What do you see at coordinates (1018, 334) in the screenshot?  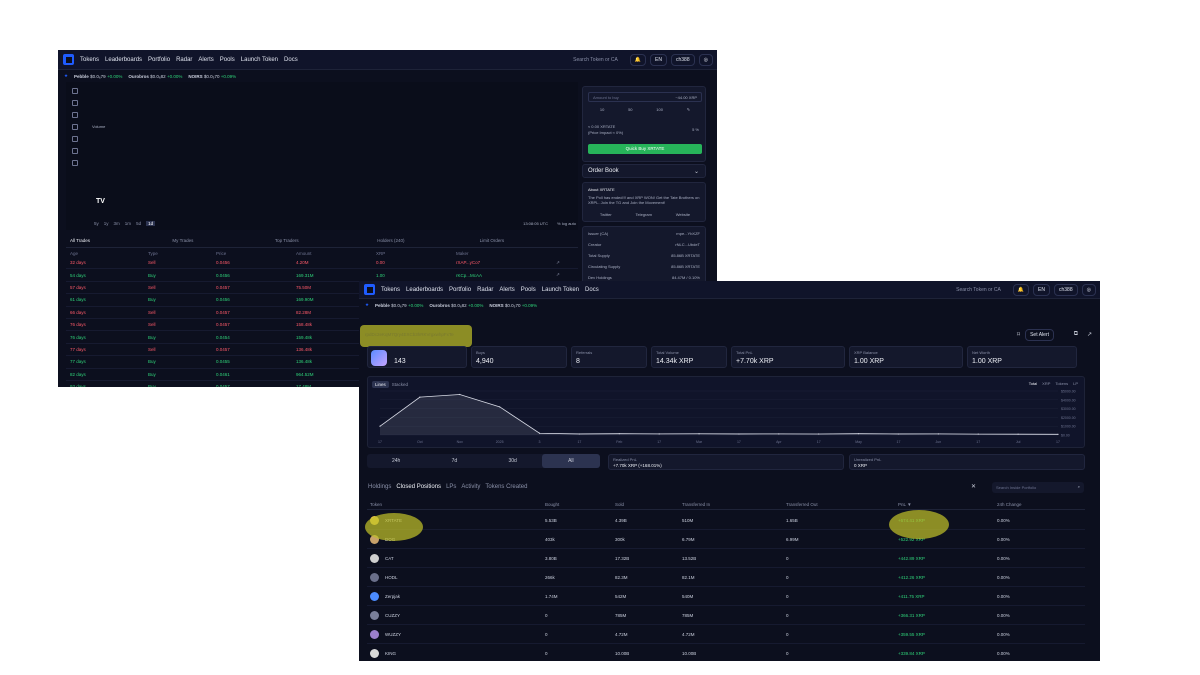 I see `bookmark-icon: ⌑` at bounding box center [1018, 334].